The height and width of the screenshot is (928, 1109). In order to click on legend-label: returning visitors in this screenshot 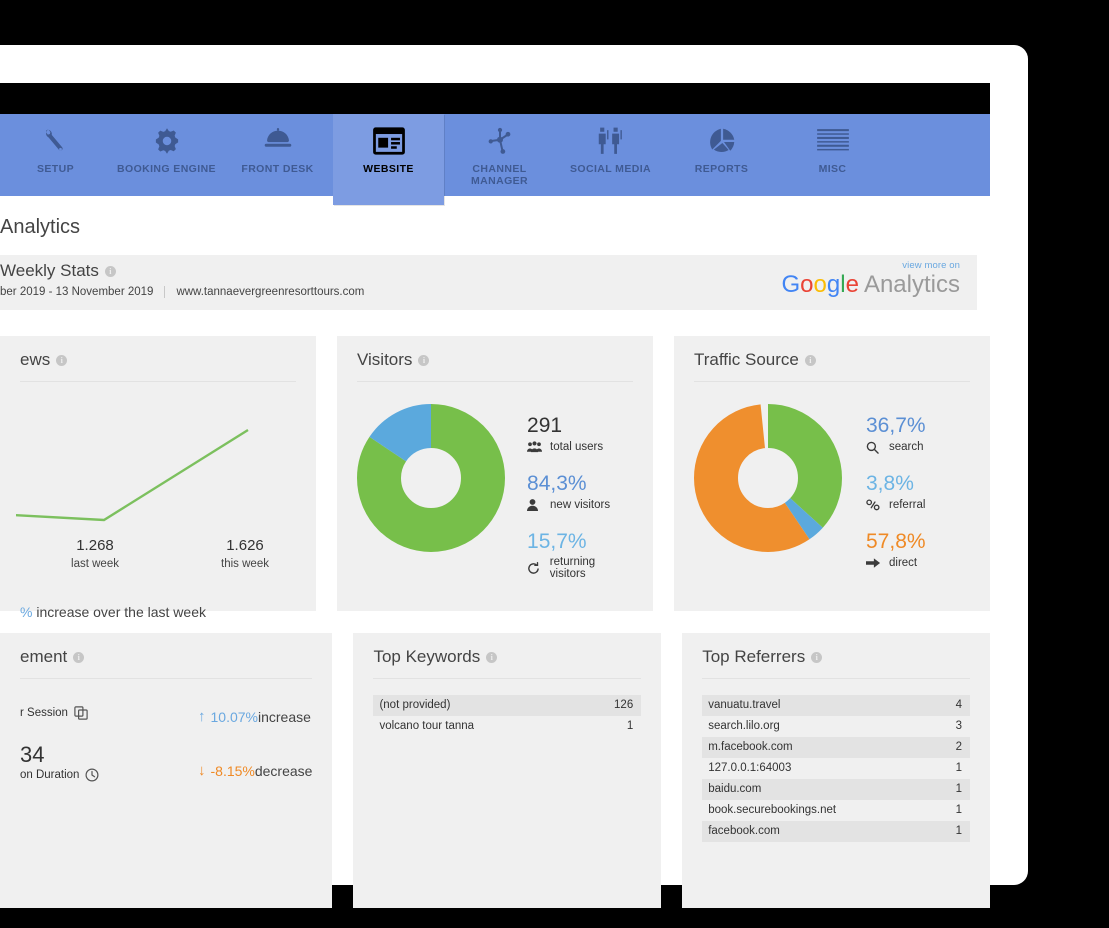, I will do `click(580, 568)`.